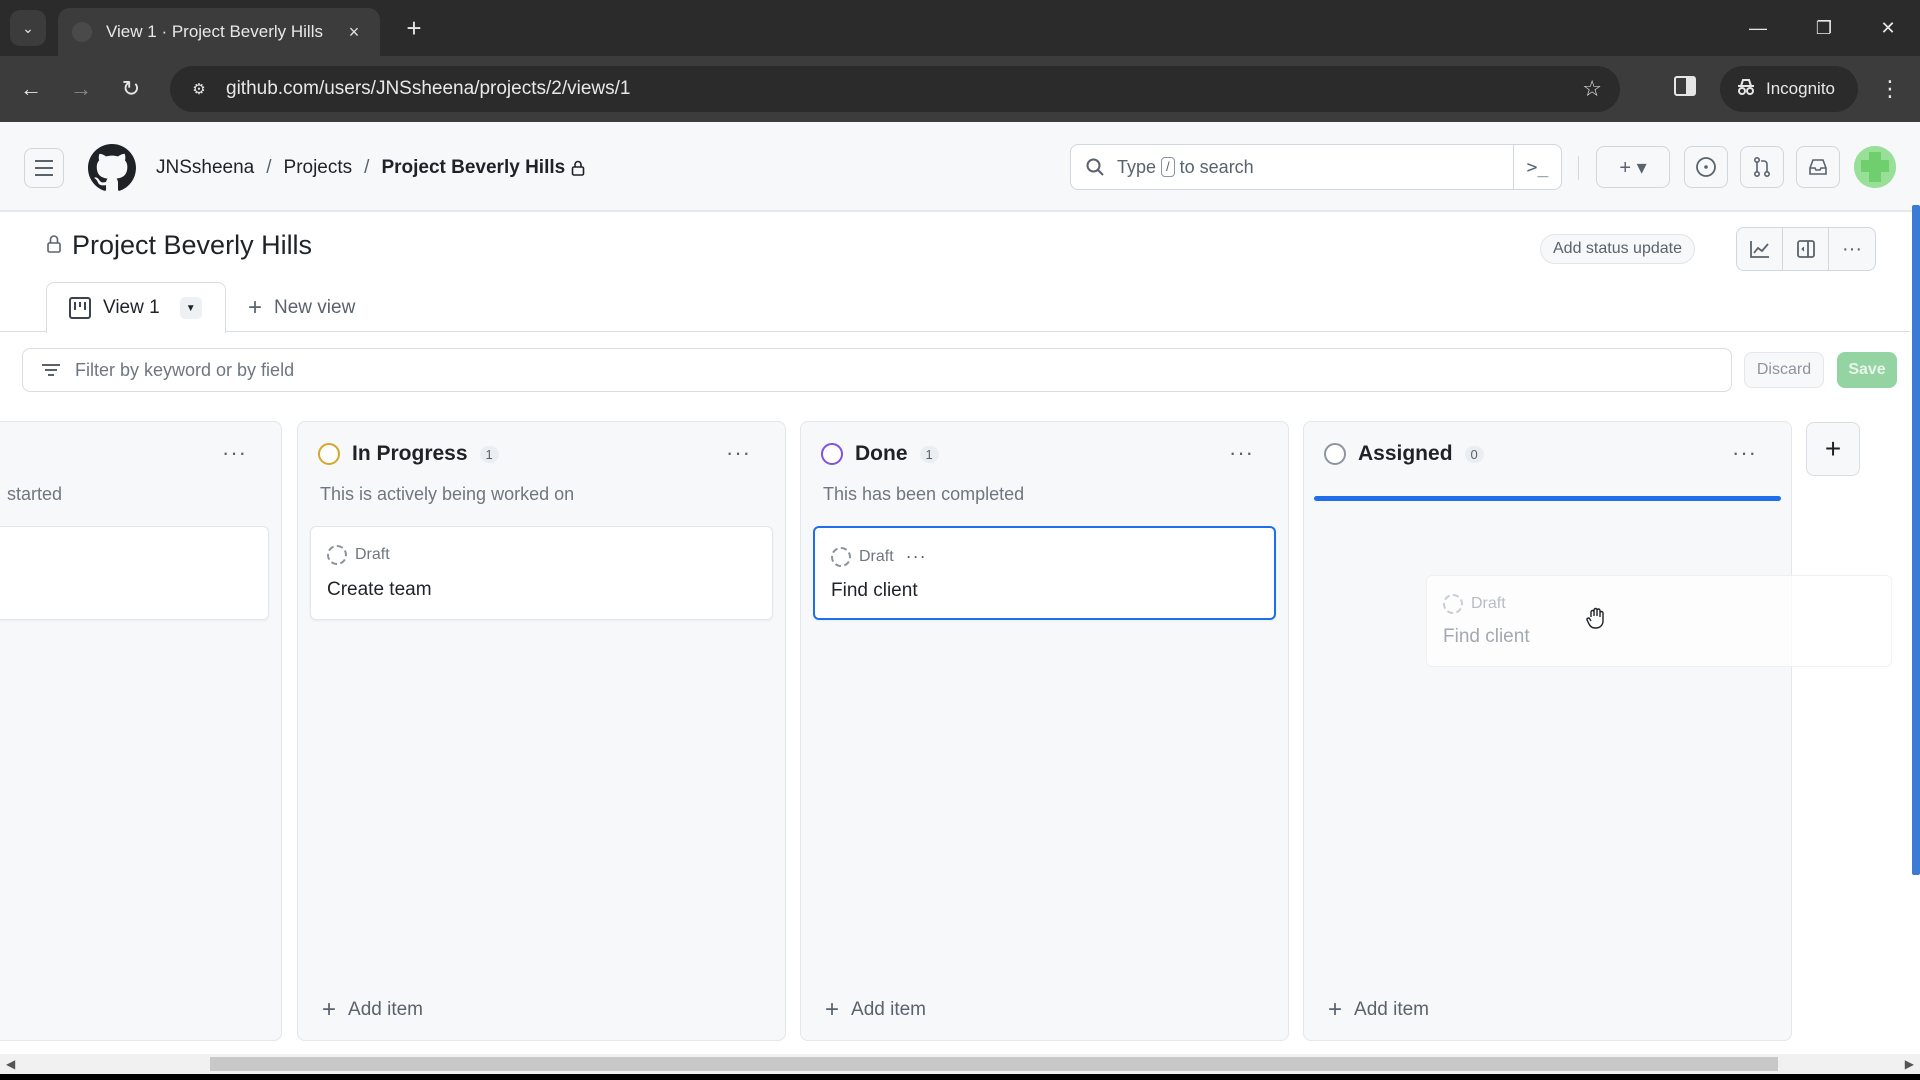 The image size is (1920, 1080). What do you see at coordinates (192, 245) in the screenshot?
I see `project-title-text: Project Beverly Hills` at bounding box center [192, 245].